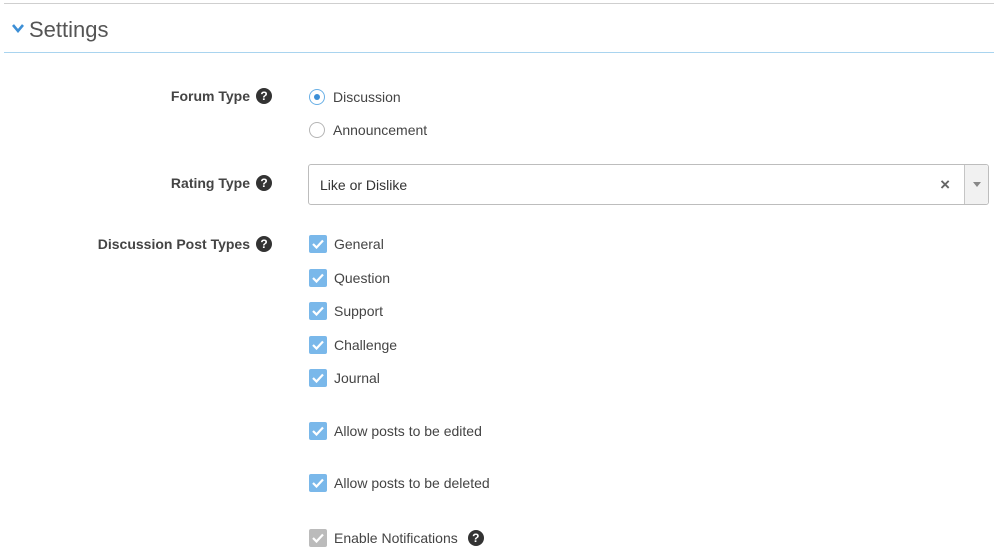  What do you see at coordinates (945, 185) in the screenshot?
I see `clear-icon: ×` at bounding box center [945, 185].